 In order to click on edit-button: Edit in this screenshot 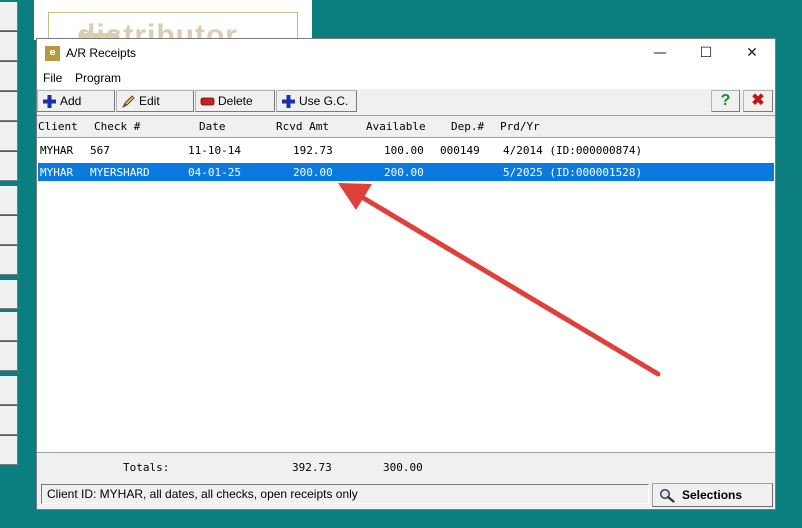, I will do `click(155, 101)`.